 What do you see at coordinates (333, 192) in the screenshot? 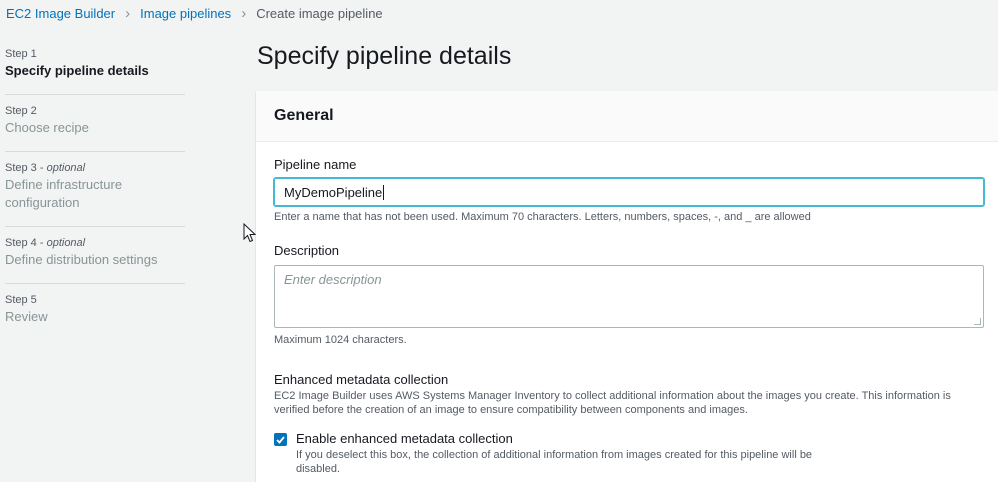
I see `pipeline-name-value: MyDemoPipeline` at bounding box center [333, 192].